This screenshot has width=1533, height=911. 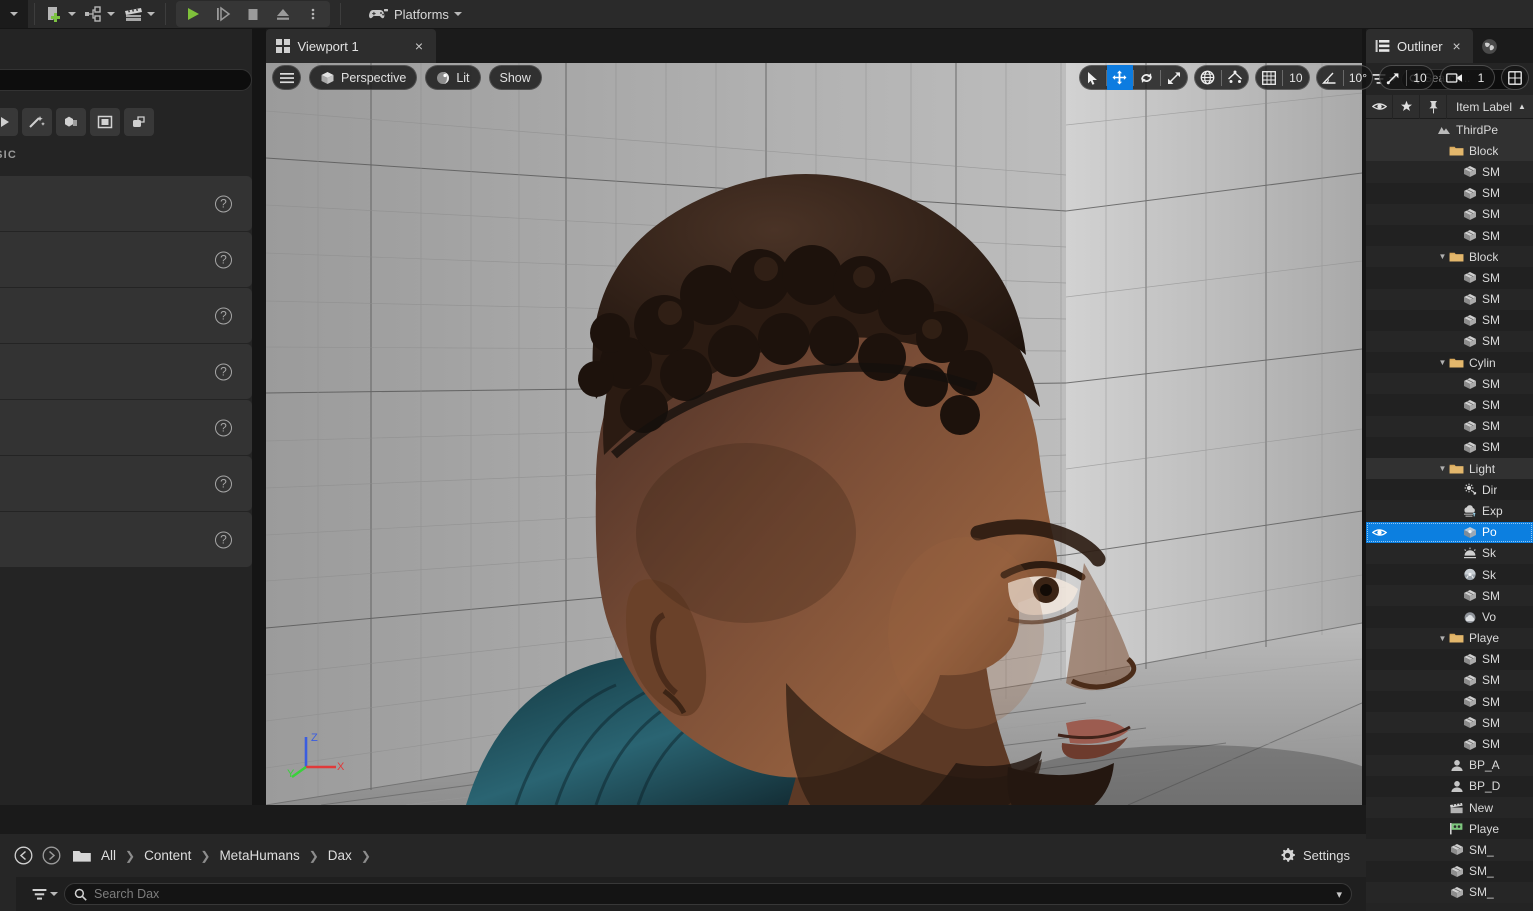 I want to click on camera-speed-value: 1, so click(x=1481, y=77).